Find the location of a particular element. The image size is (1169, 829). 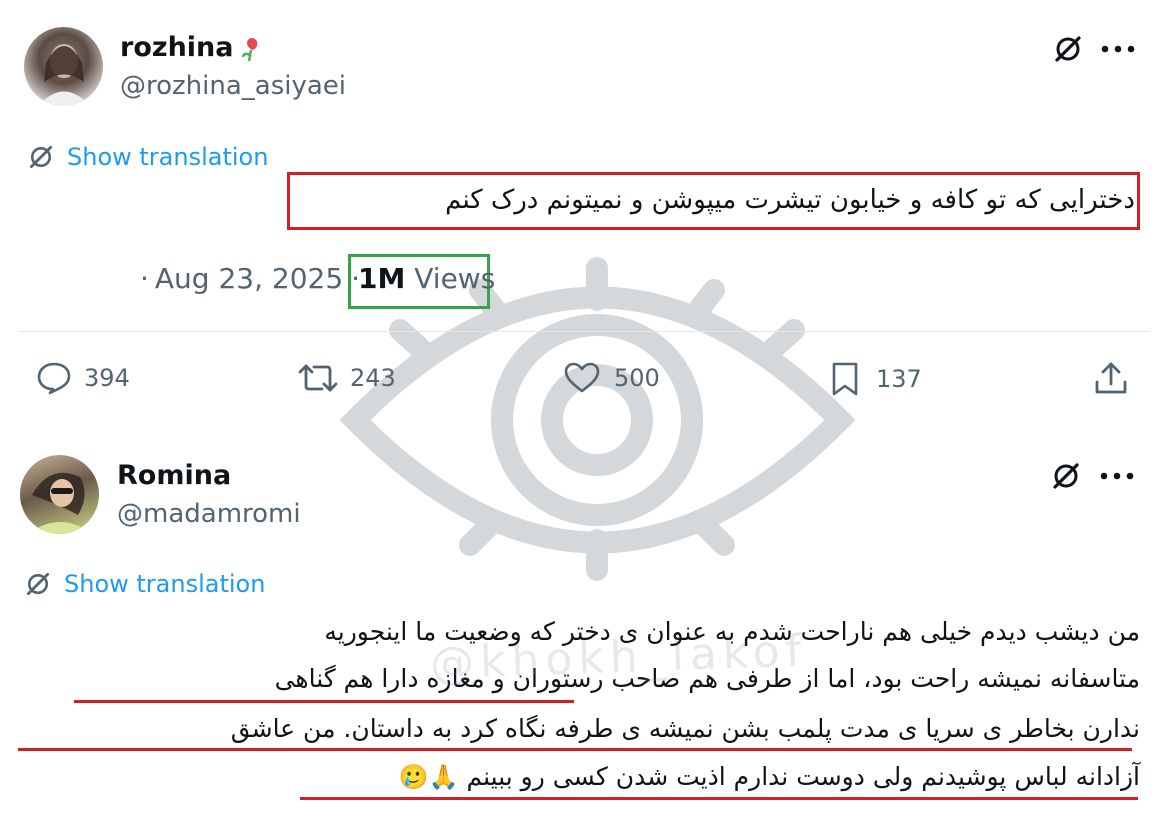

user-handle: @rozhina_asiyaei is located at coordinates (233, 86).